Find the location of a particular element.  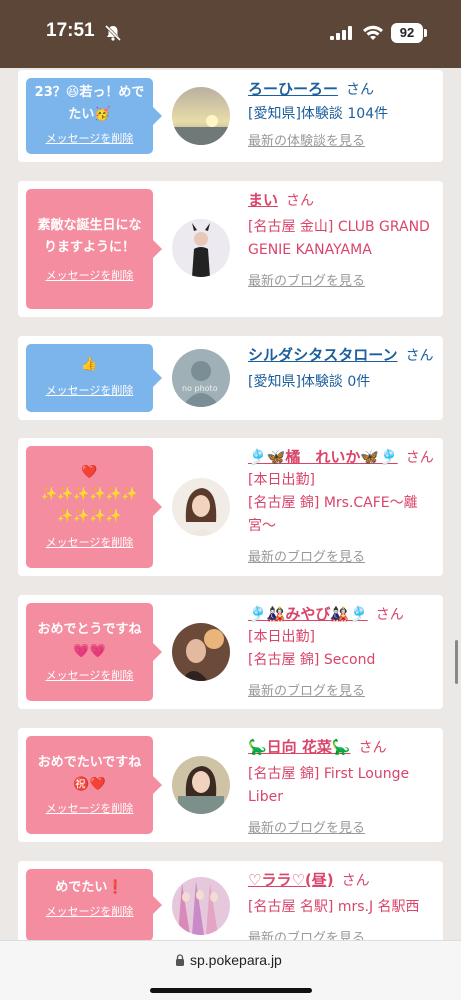

wifi-icon is located at coordinates (373, 32).